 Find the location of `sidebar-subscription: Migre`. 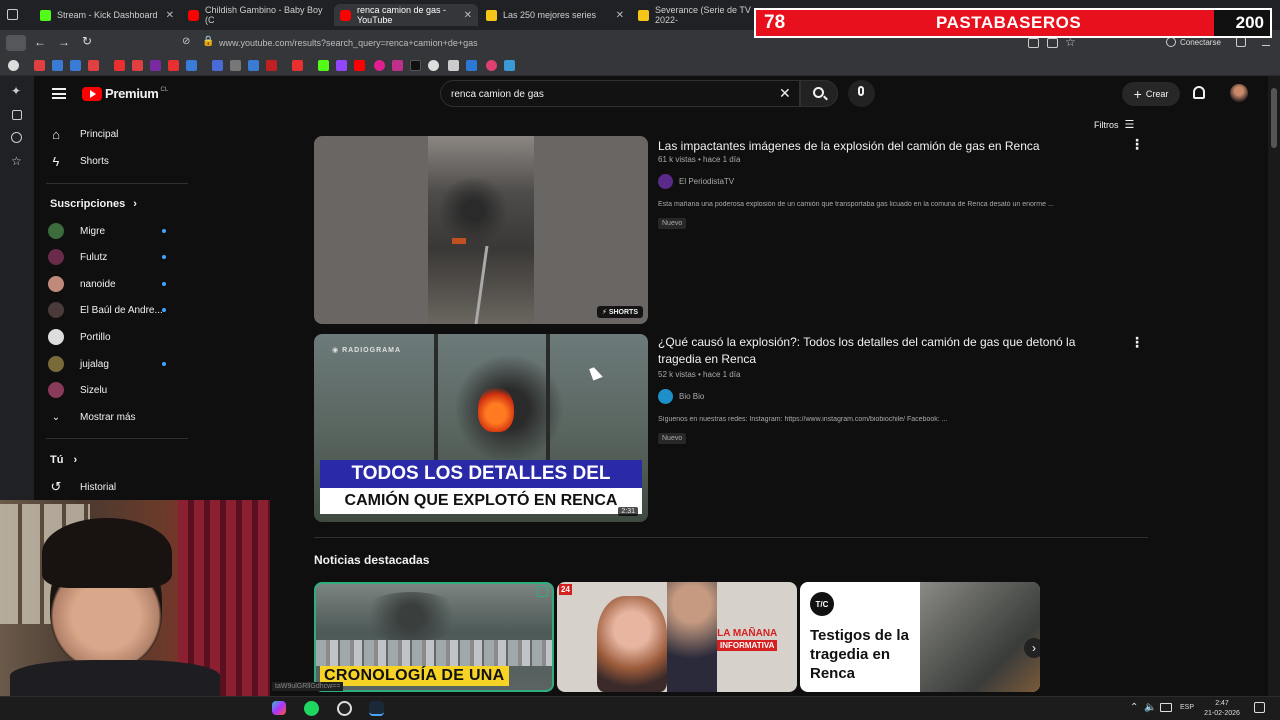

sidebar-subscription: Migre is located at coordinates (76, 231).